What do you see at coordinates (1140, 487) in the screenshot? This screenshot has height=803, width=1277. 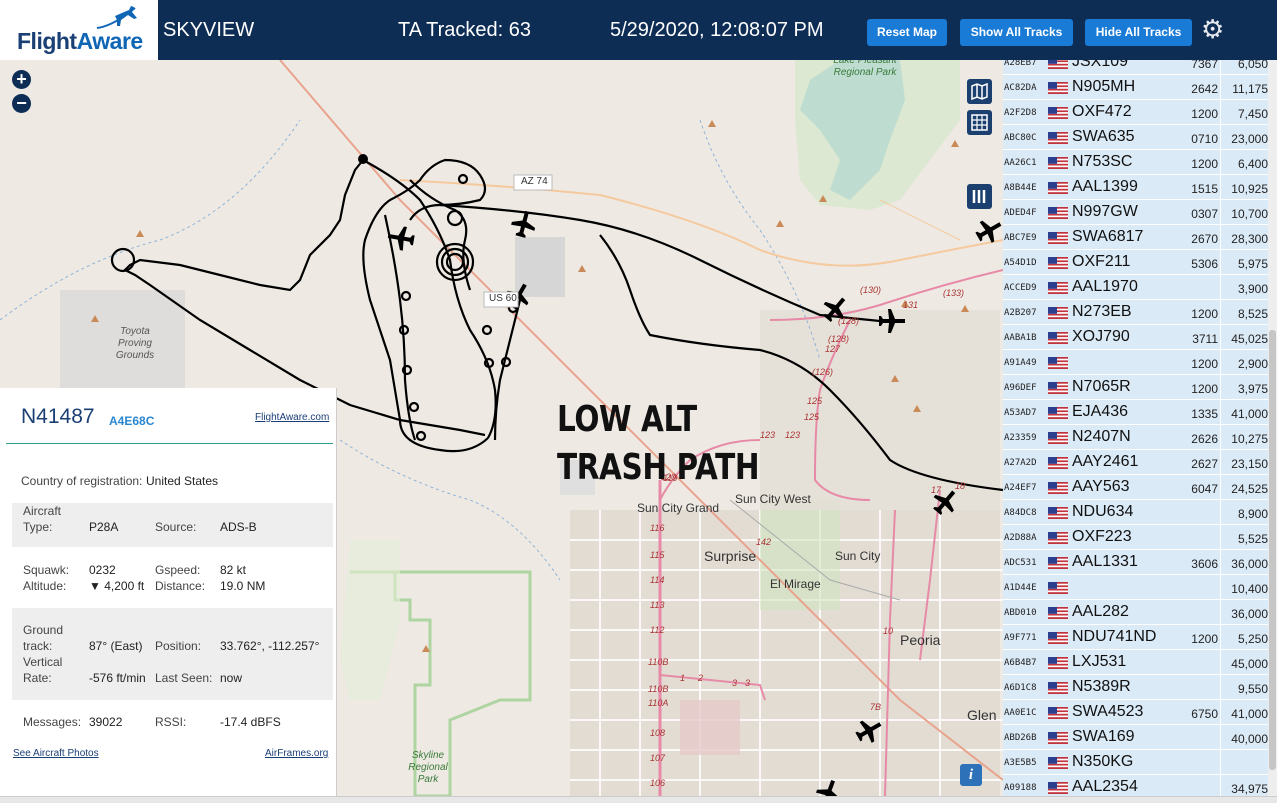 I see `table-row: A24EF7 AAY563 6047 24,525` at bounding box center [1140, 487].